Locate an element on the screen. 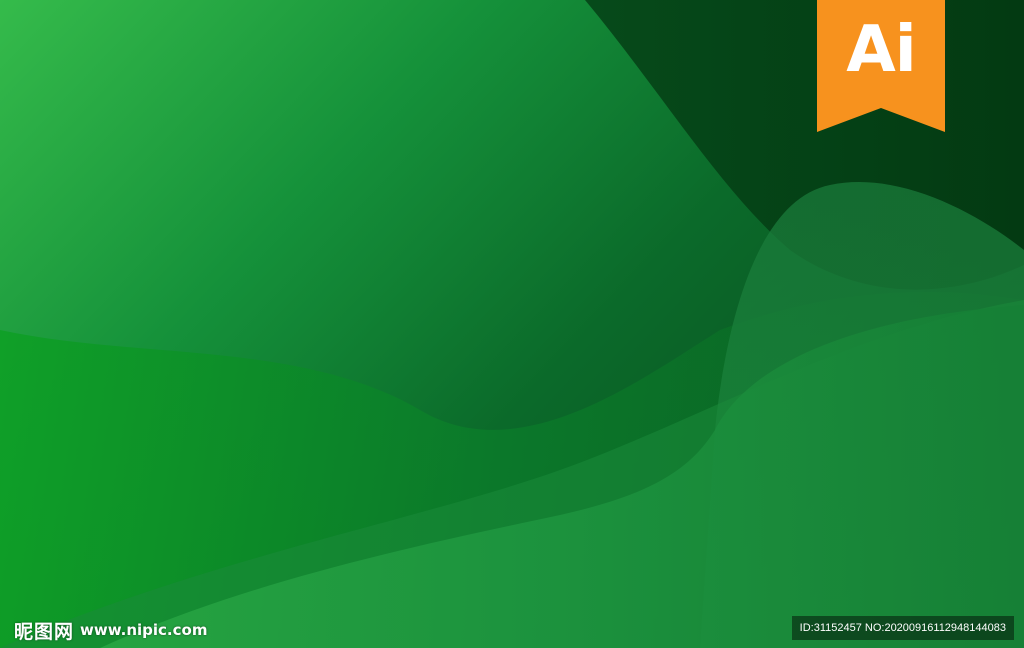  badge-label: Ai is located at coordinates (881, 50).